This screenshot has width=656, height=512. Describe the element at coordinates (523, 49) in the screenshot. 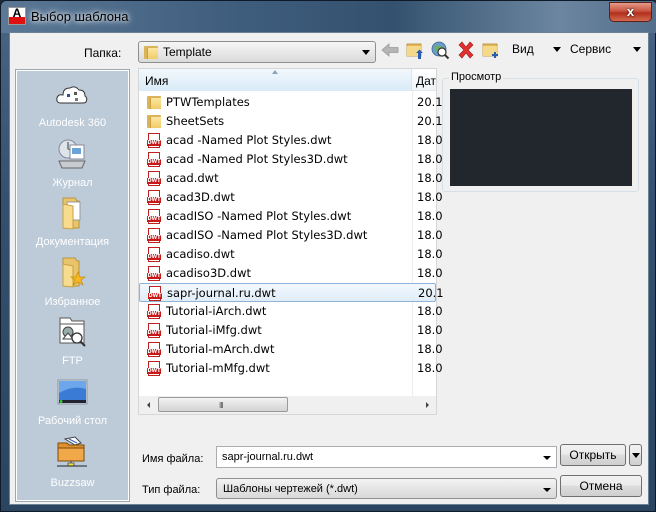

I see `view-menu: Вид` at that location.